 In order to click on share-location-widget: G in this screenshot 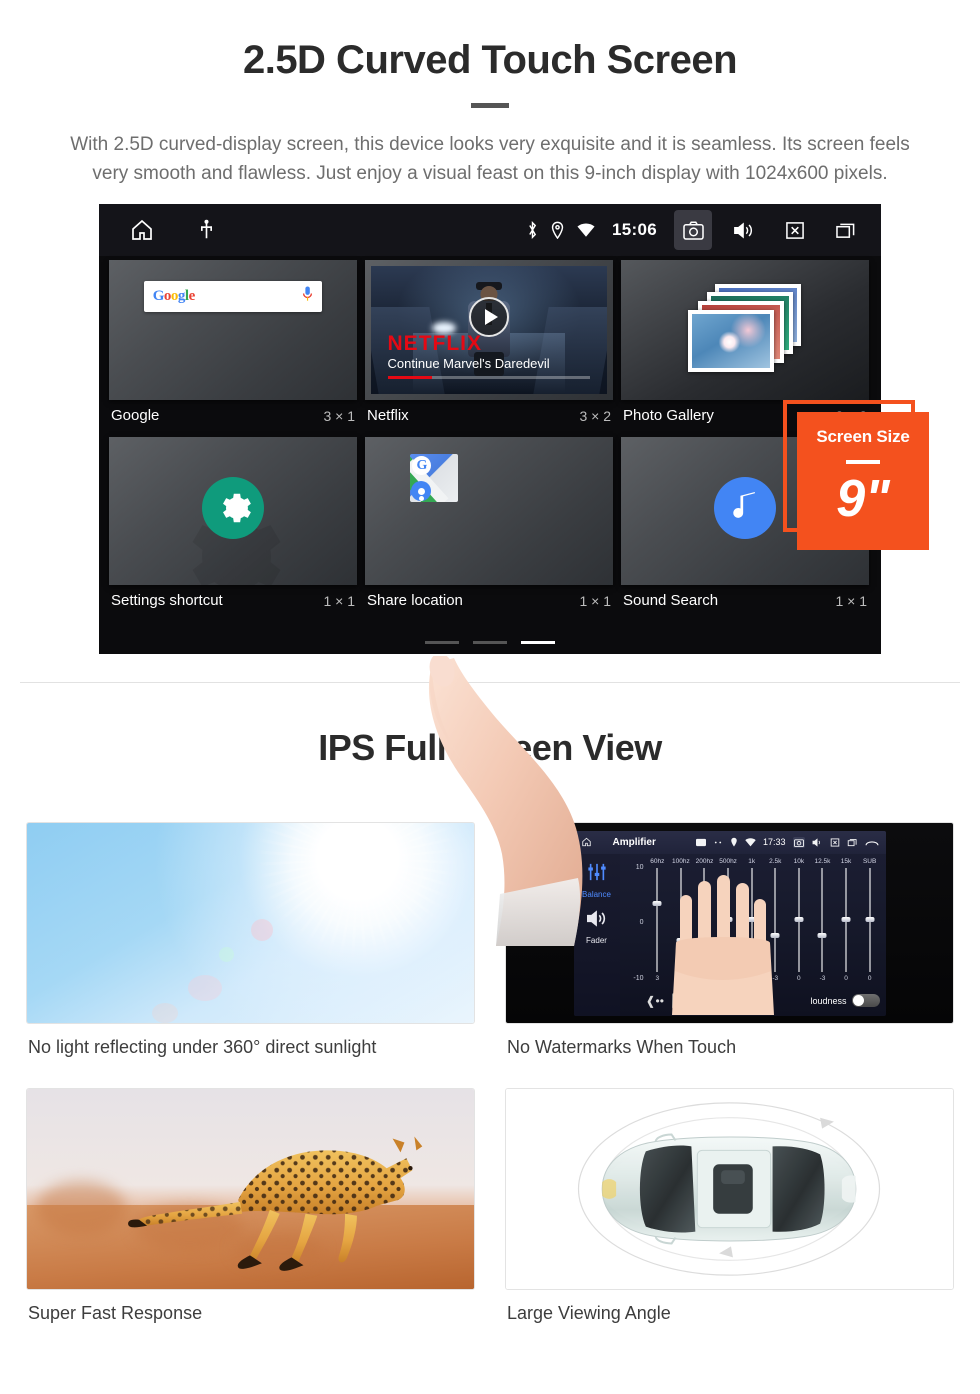, I will do `click(489, 511)`.